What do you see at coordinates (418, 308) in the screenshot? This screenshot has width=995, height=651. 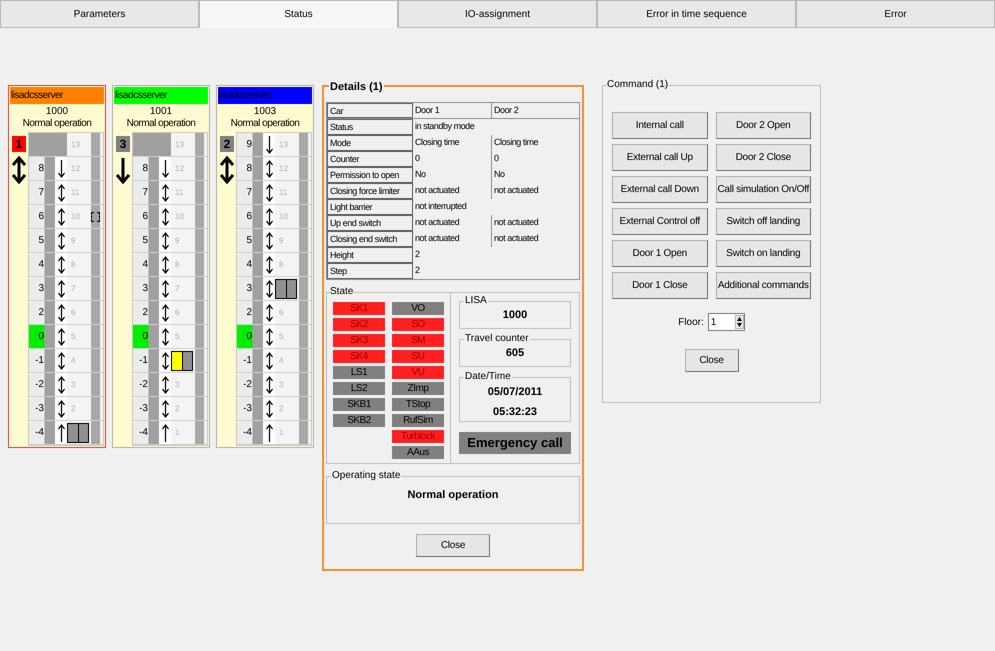 I see `state-indicator: VO` at bounding box center [418, 308].